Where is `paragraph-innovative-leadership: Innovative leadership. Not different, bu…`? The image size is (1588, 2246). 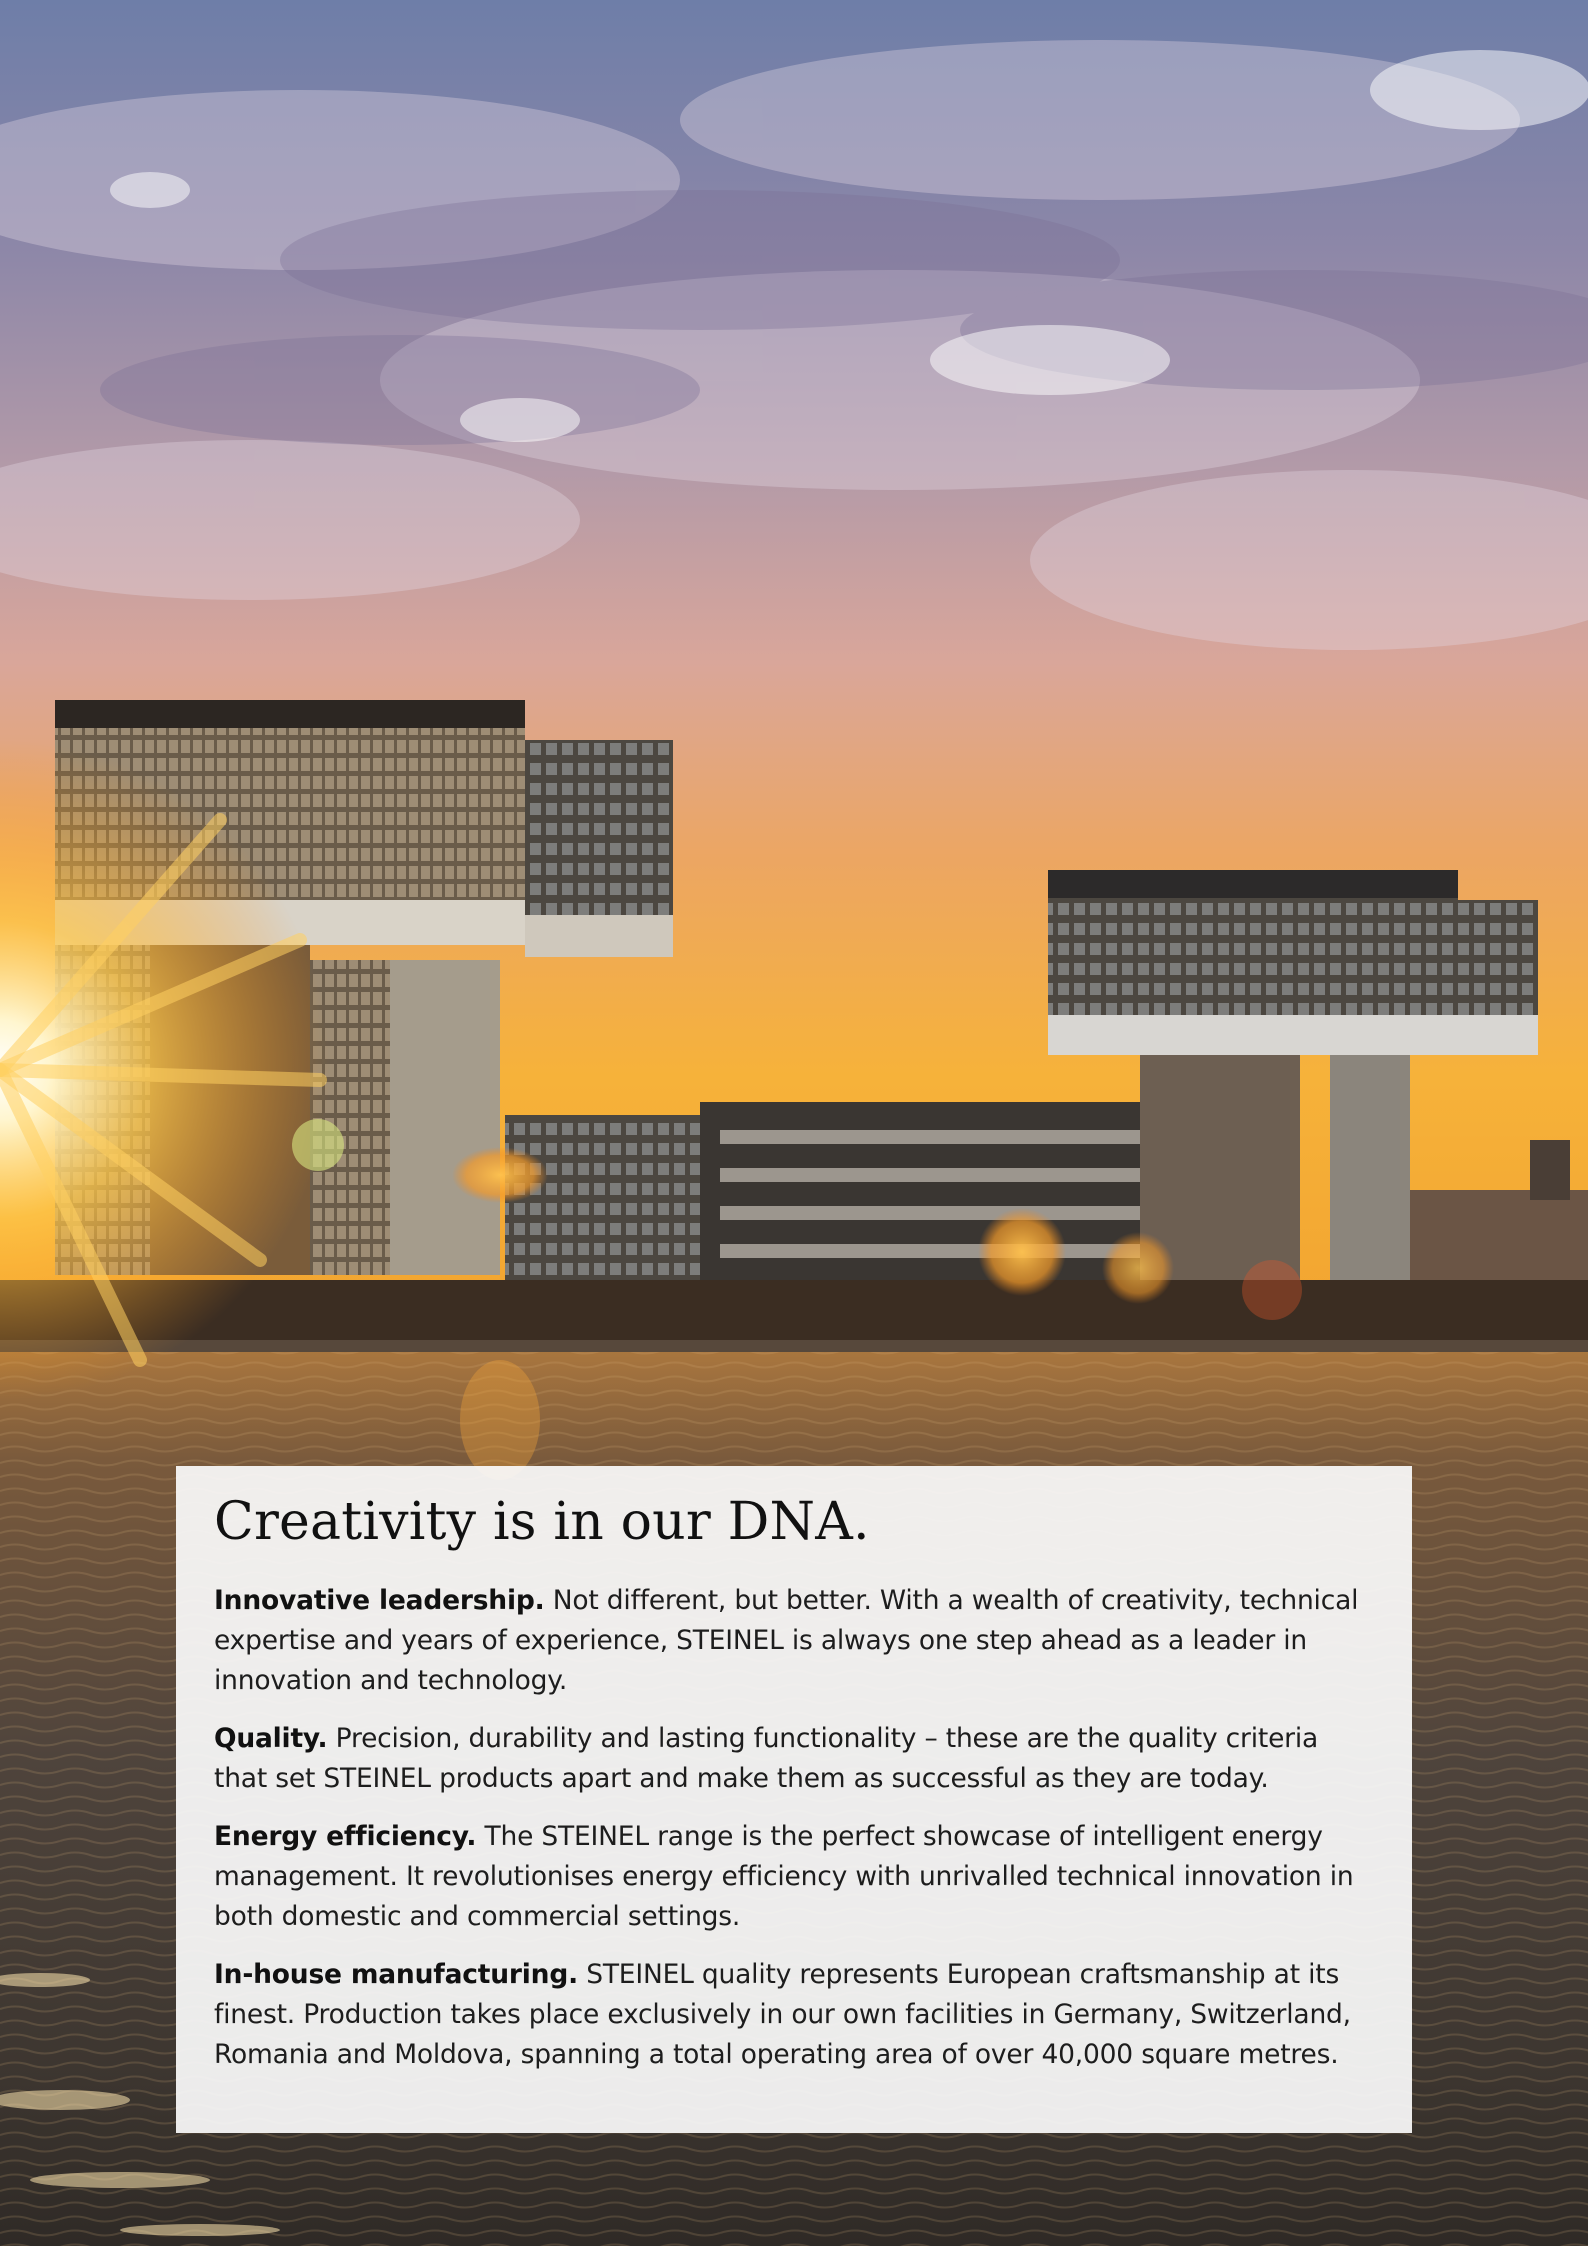
paragraph-innovative-leadership: Innovative leadership. Not different, bu… is located at coordinates (794, 1641).